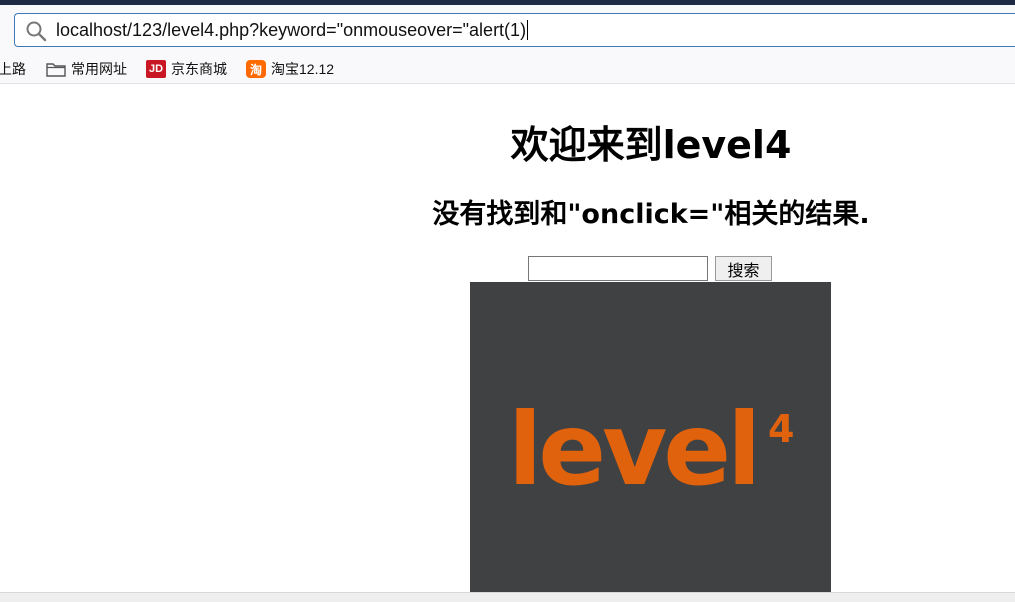  I want to click on bookmark-label: 上路, so click(13, 69).